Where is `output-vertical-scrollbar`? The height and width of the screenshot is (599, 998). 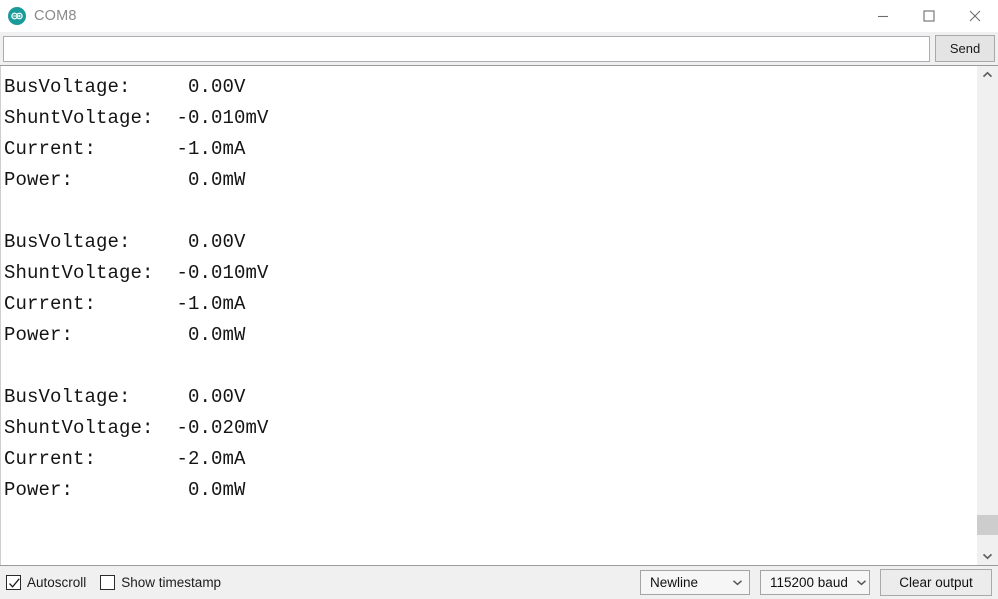
output-vertical-scrollbar is located at coordinates (987, 315).